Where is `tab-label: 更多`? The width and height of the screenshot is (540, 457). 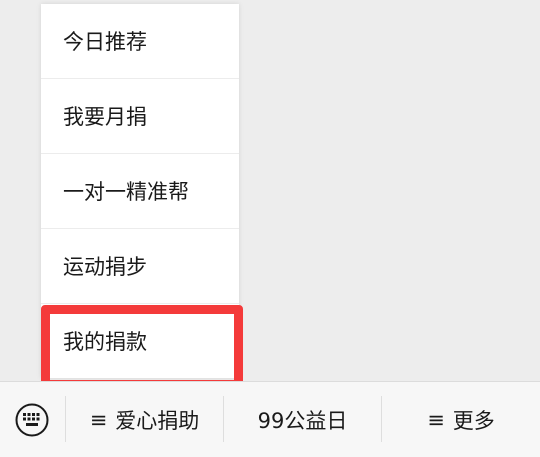
tab-label: 更多 is located at coordinates (473, 420).